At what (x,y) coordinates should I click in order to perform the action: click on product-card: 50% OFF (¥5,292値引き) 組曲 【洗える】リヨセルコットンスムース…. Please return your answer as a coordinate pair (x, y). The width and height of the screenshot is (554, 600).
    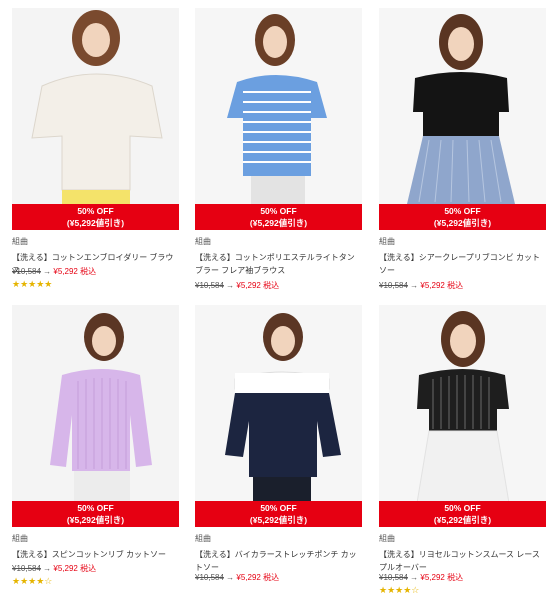
    Looking at the image, I should click on (462, 450).